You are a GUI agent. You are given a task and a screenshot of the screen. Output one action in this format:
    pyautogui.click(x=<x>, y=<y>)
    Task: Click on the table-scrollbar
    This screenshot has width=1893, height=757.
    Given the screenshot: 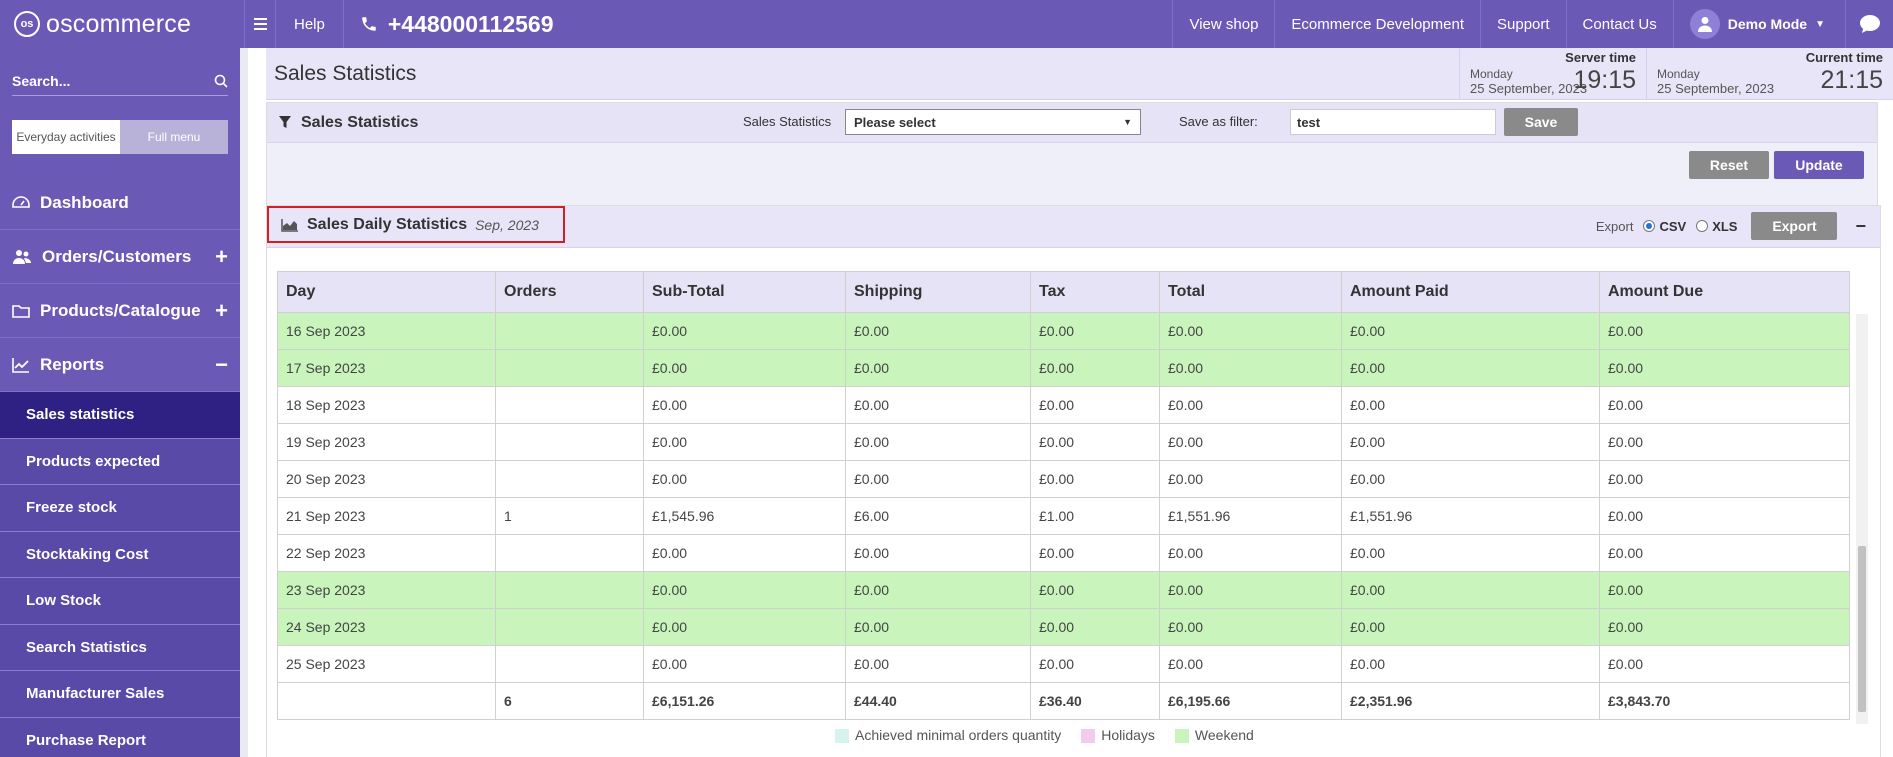 What is the action you would take?
    pyautogui.click(x=1862, y=519)
    